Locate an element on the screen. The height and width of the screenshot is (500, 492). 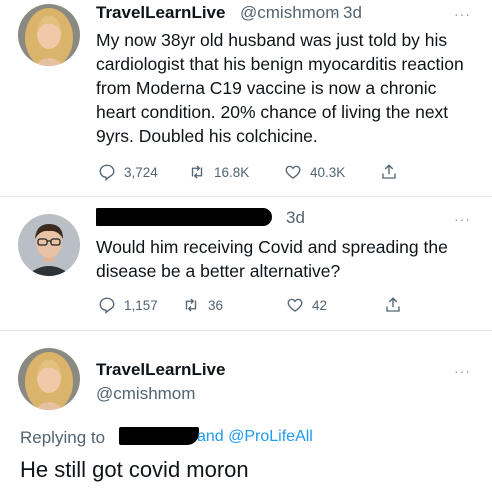
retweet-button: 36 is located at coordinates (234, 305).